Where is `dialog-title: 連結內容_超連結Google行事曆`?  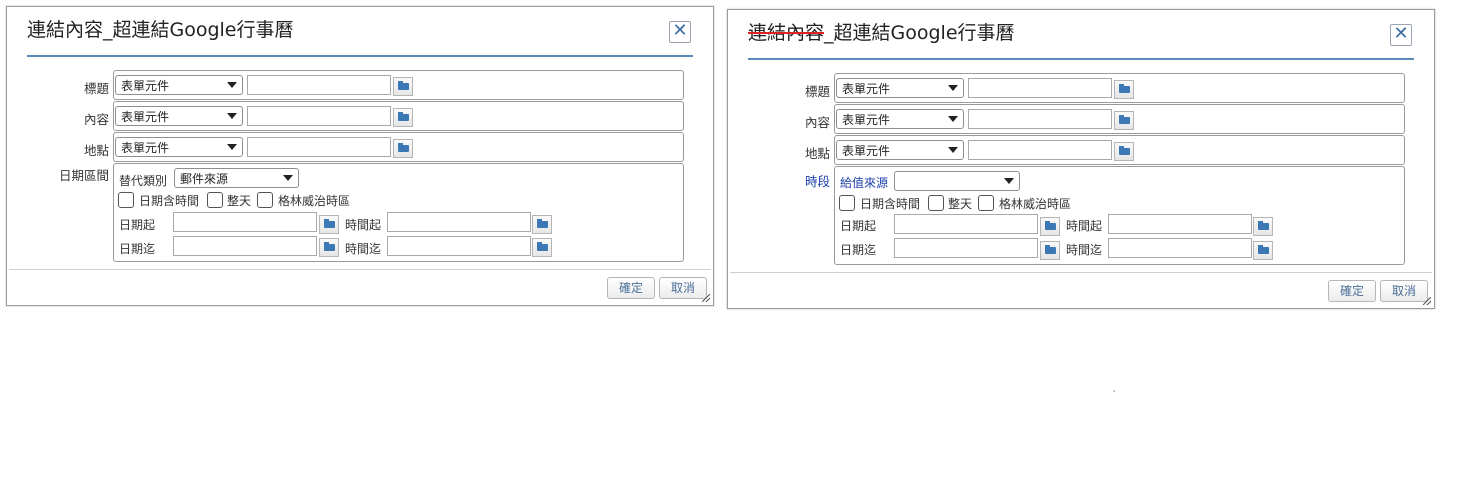
dialog-title: 連結內容_超連結Google行事曆 is located at coordinates (881, 31).